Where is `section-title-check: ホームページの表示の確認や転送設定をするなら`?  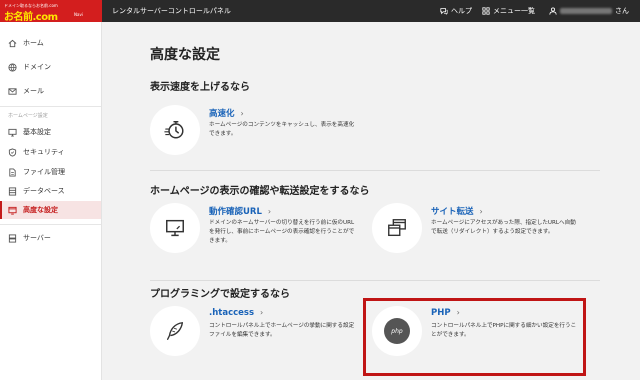
section-title-check: ホームページの表示の確認や転送設定をするなら is located at coordinates (260, 191).